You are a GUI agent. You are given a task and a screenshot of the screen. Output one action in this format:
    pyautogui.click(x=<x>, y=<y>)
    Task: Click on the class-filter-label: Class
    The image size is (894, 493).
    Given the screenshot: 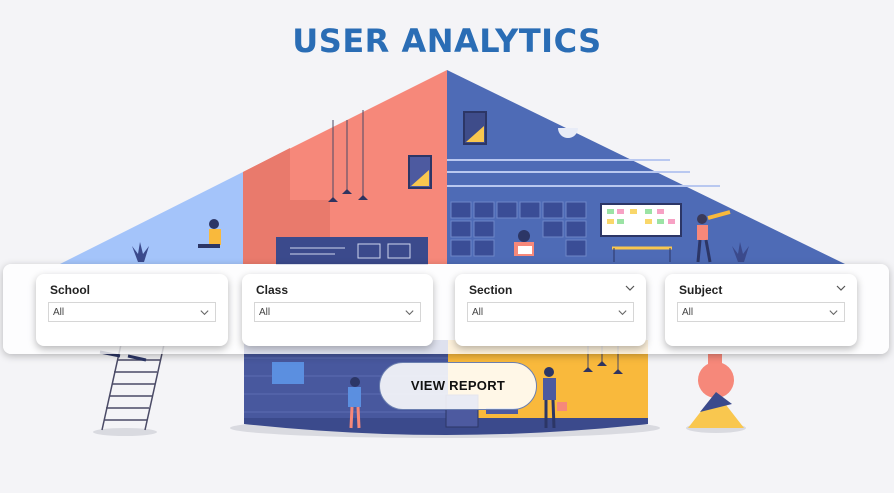 What is the action you would take?
    pyautogui.click(x=272, y=290)
    